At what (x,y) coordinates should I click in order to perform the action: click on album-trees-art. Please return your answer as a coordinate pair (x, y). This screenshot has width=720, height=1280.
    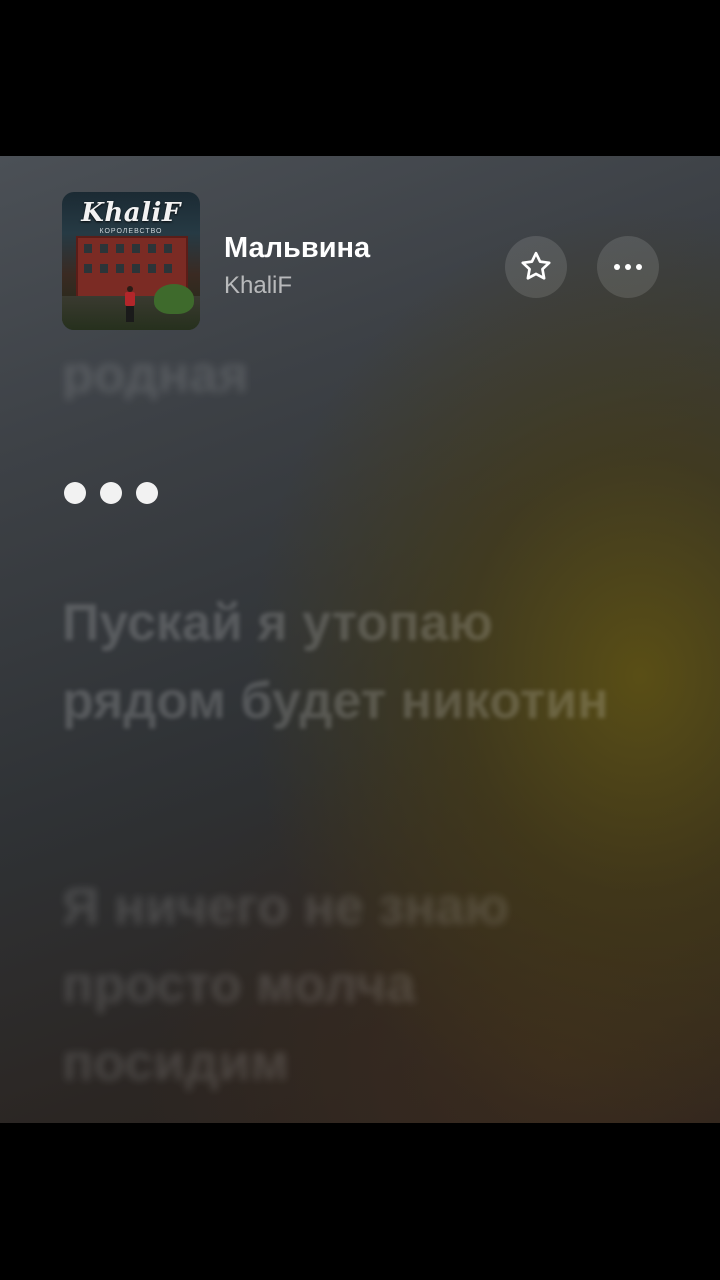
    Looking at the image, I should click on (174, 299).